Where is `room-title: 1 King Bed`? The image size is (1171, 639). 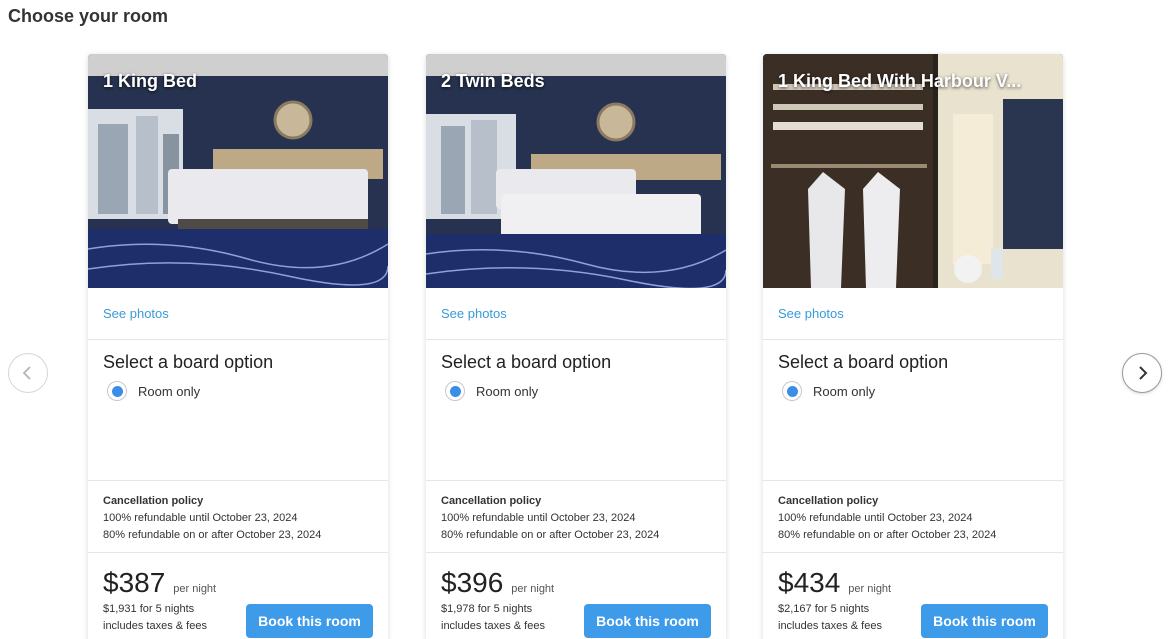 room-title: 1 King Bed is located at coordinates (150, 81).